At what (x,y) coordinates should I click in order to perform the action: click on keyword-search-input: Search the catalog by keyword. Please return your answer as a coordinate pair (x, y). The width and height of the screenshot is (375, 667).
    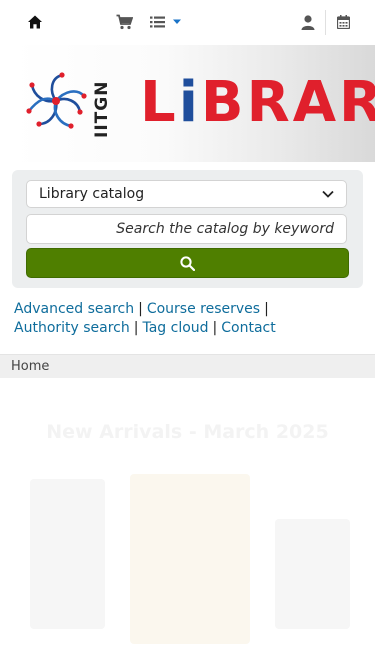
    Looking at the image, I should click on (186, 229).